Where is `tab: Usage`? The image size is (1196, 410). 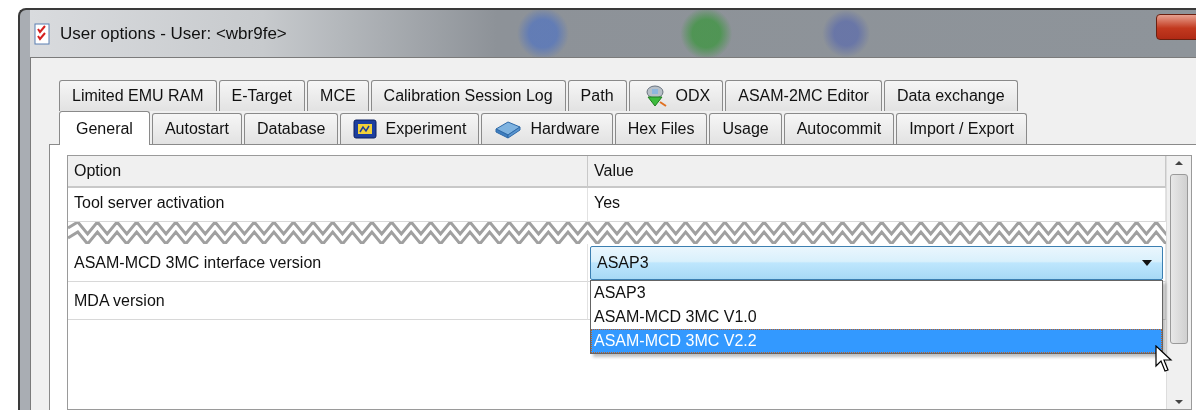
tab: Usage is located at coordinates (745, 128).